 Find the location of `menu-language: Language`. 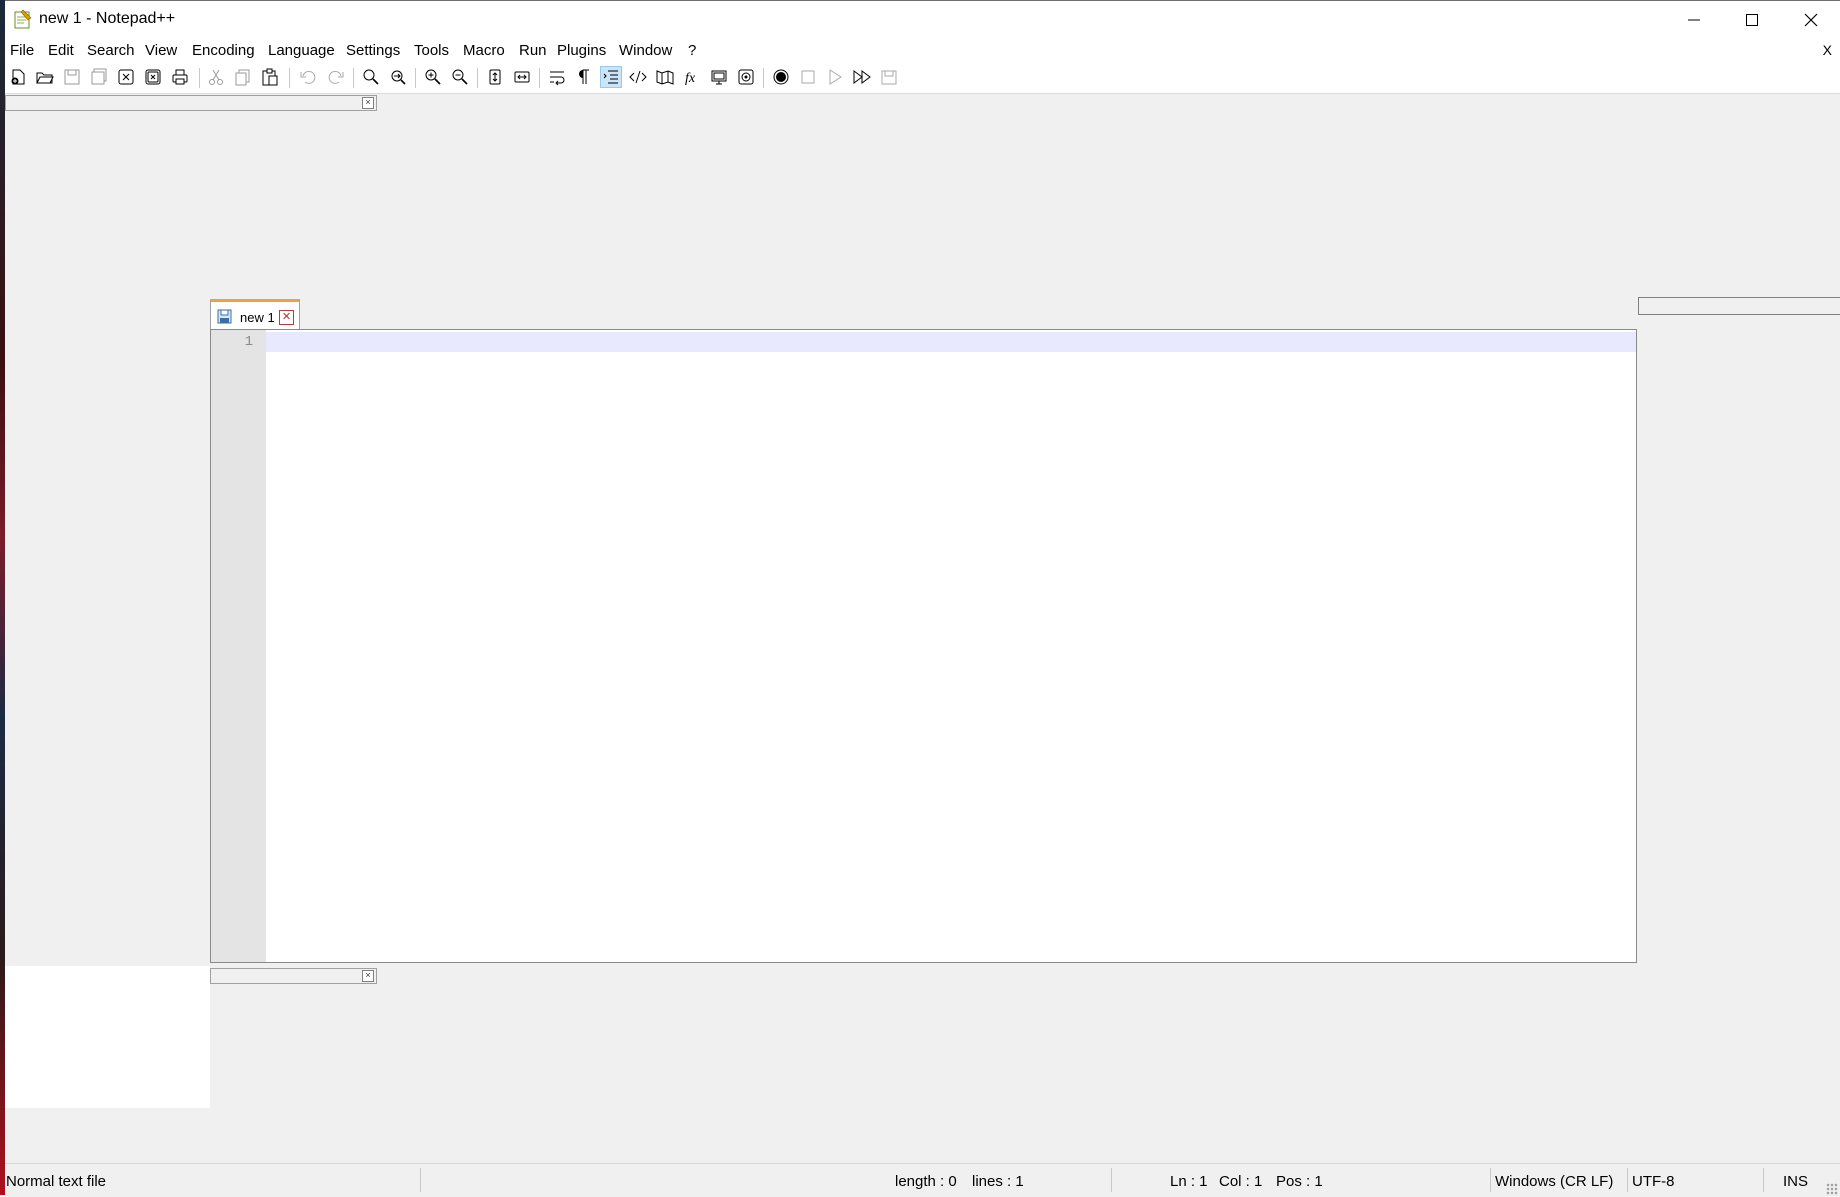

menu-language: Language is located at coordinates (301, 50).